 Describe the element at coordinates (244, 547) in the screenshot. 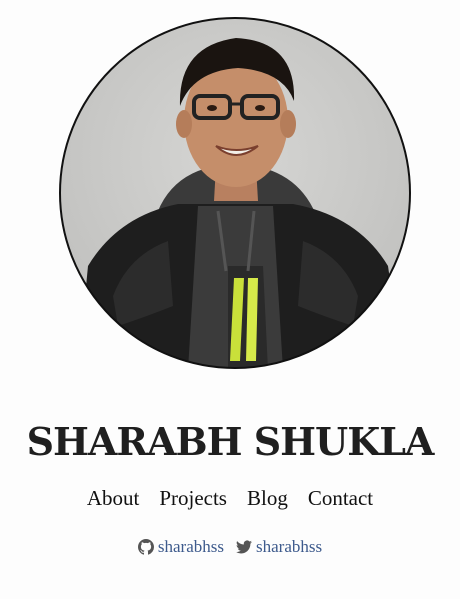

I see `twitter-icon` at that location.